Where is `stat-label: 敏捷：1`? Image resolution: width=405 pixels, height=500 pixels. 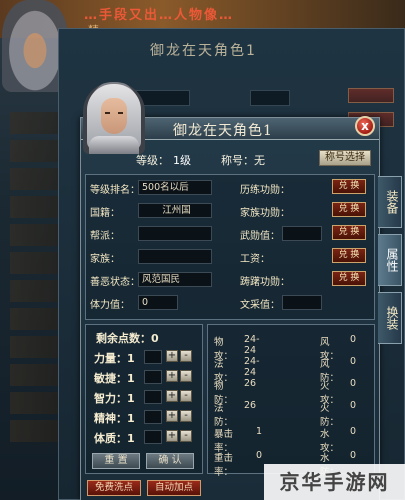
stat-label: 敏捷：1 is located at coordinates (114, 378).